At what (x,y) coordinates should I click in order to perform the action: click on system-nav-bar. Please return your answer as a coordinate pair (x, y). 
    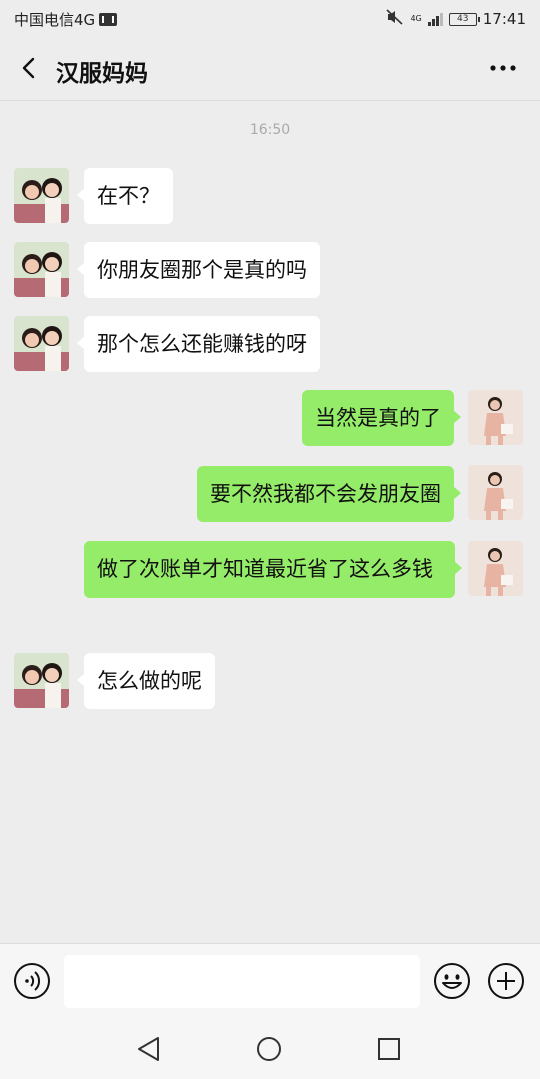
    Looking at the image, I should click on (270, 1049).